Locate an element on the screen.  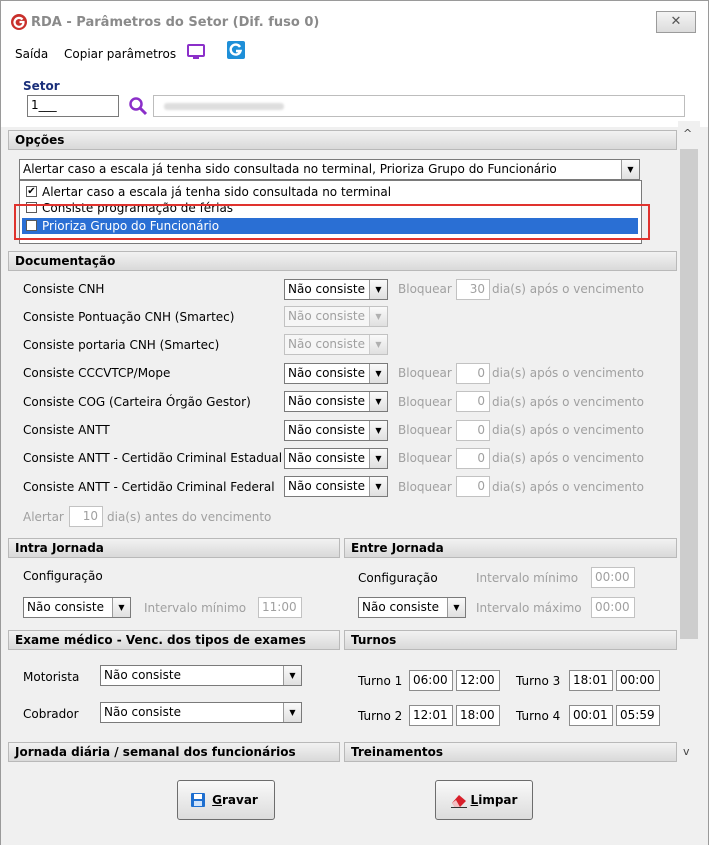
entre-config-label: Configuração is located at coordinates (398, 578).